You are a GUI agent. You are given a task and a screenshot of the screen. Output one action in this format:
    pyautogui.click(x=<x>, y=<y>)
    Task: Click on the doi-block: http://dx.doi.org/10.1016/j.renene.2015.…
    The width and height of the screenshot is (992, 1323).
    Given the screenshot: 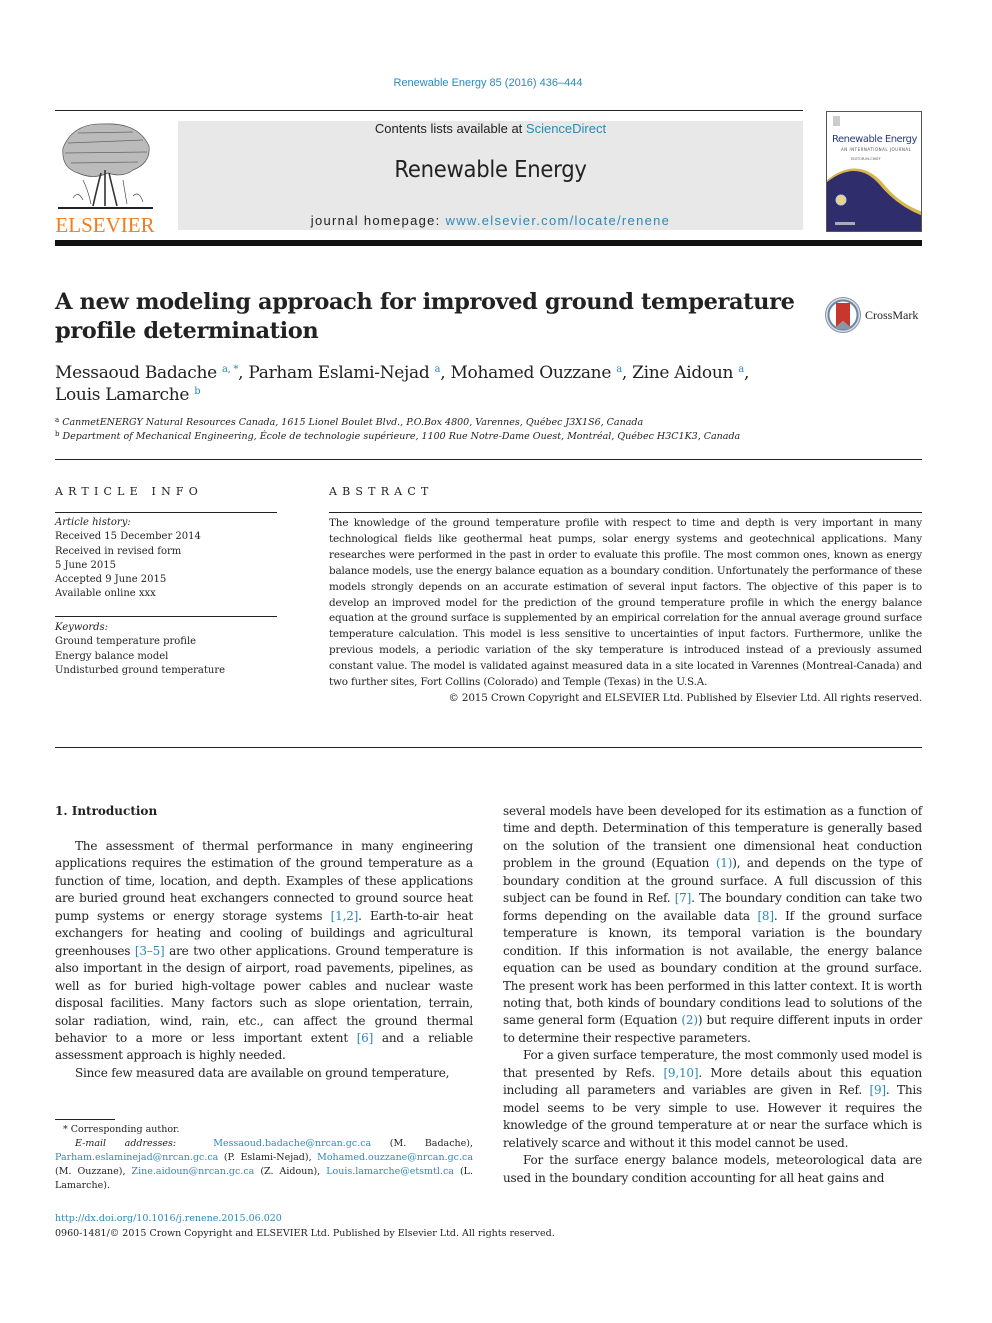 What is the action you would take?
    pyautogui.click(x=405, y=1226)
    